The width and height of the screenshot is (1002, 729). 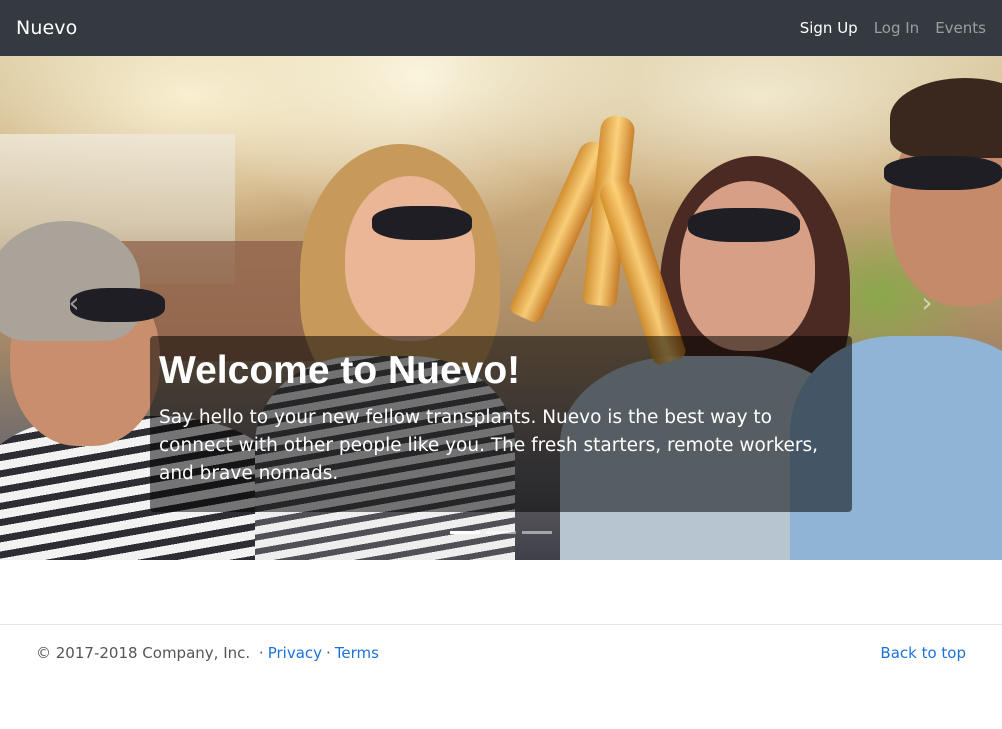 I want to click on person-4-sunglasses, so click(x=943, y=173).